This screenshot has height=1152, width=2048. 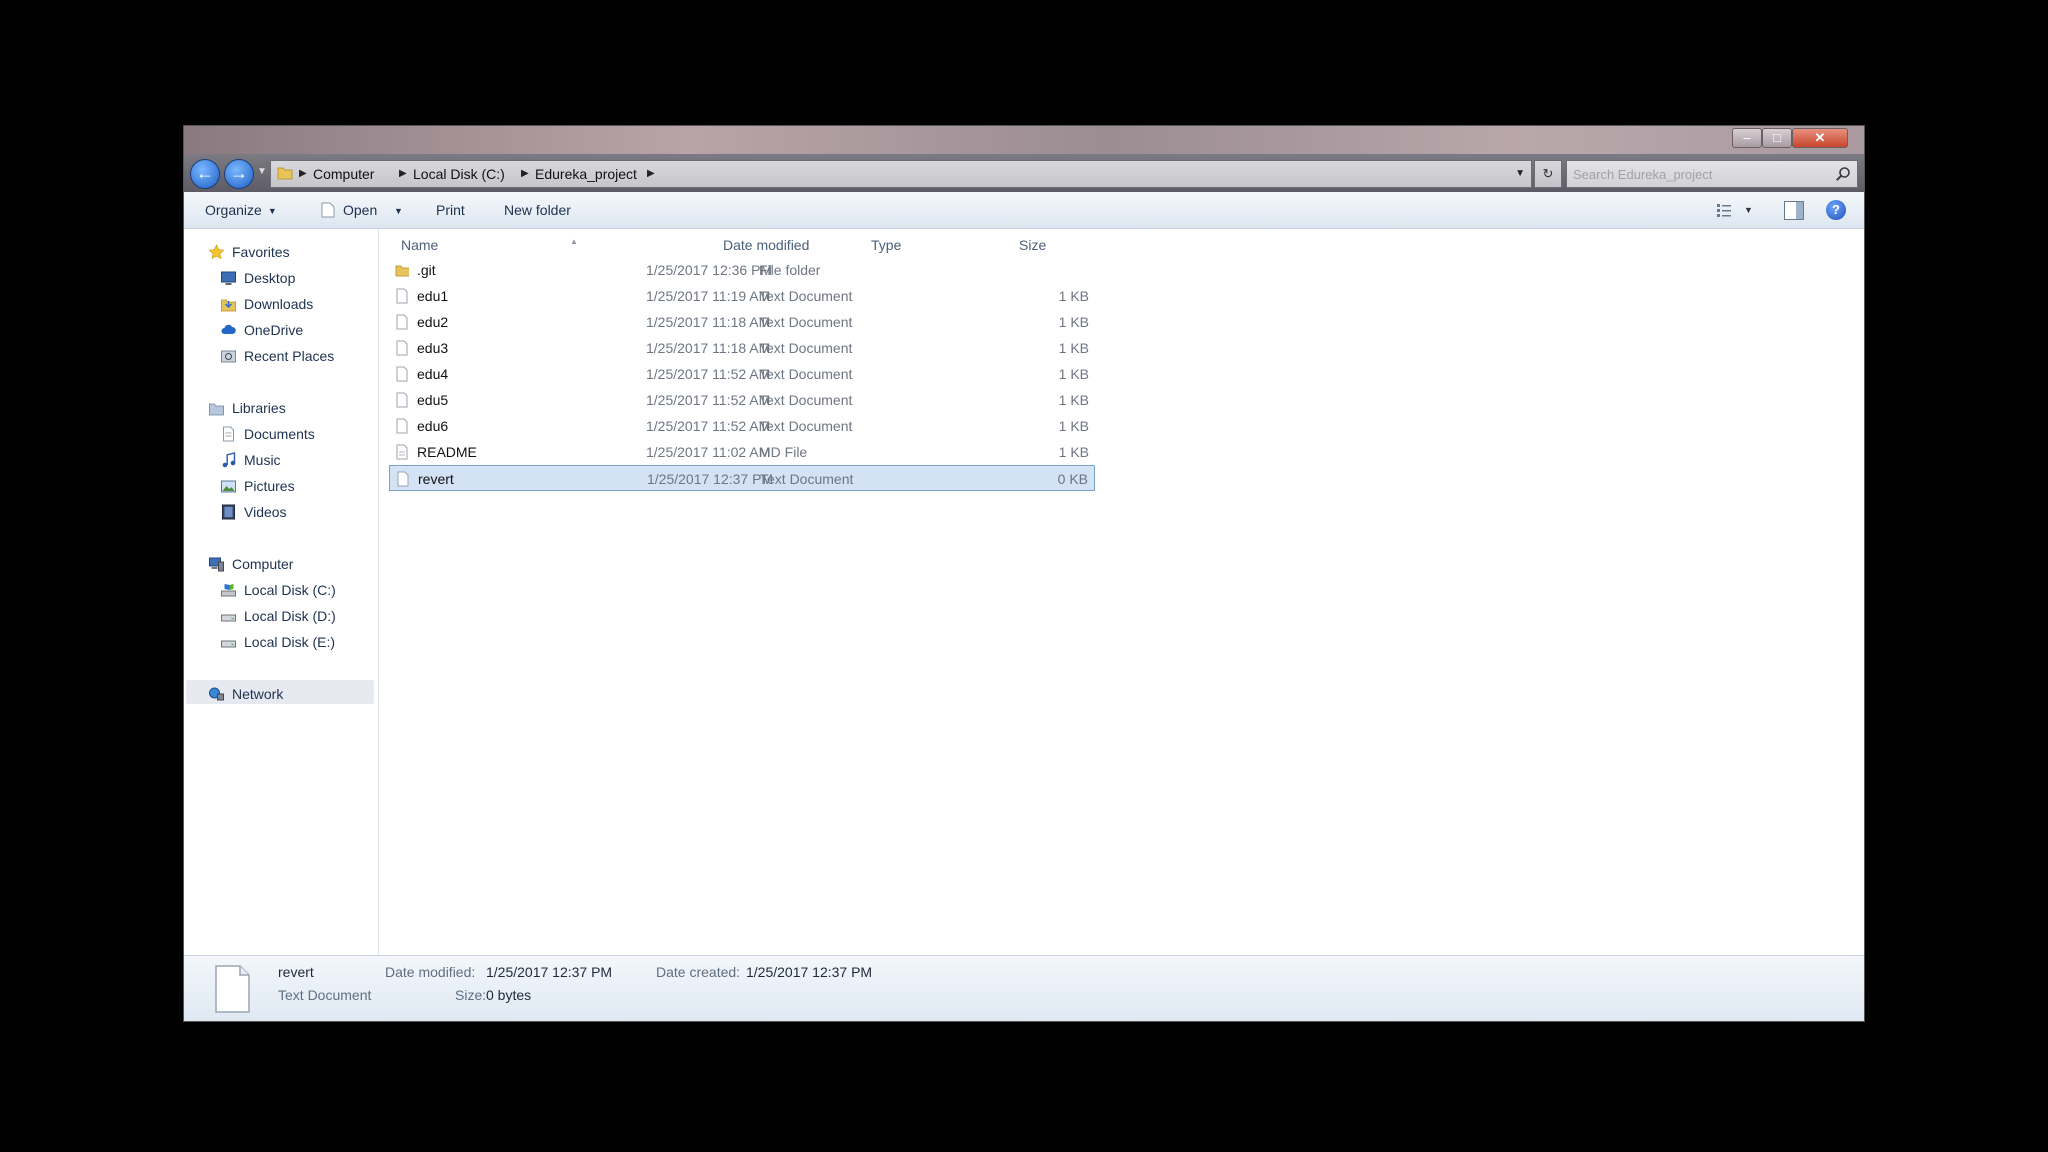 I want to click on details-file-name: revert, so click(x=296, y=972).